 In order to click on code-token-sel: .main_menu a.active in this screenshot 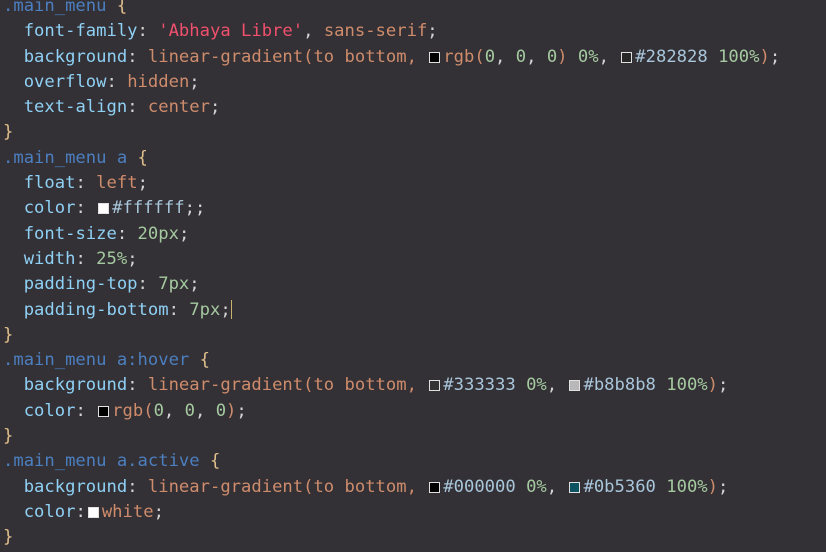, I will do `click(106, 461)`.